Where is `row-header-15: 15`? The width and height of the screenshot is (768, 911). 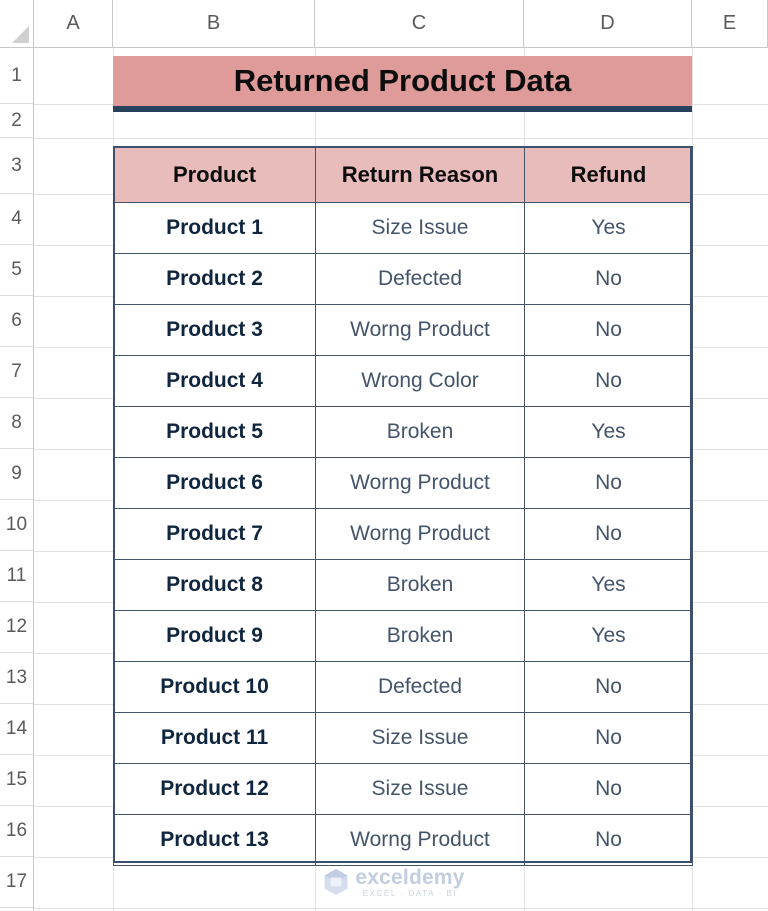
row-header-15: 15 is located at coordinates (16, 780).